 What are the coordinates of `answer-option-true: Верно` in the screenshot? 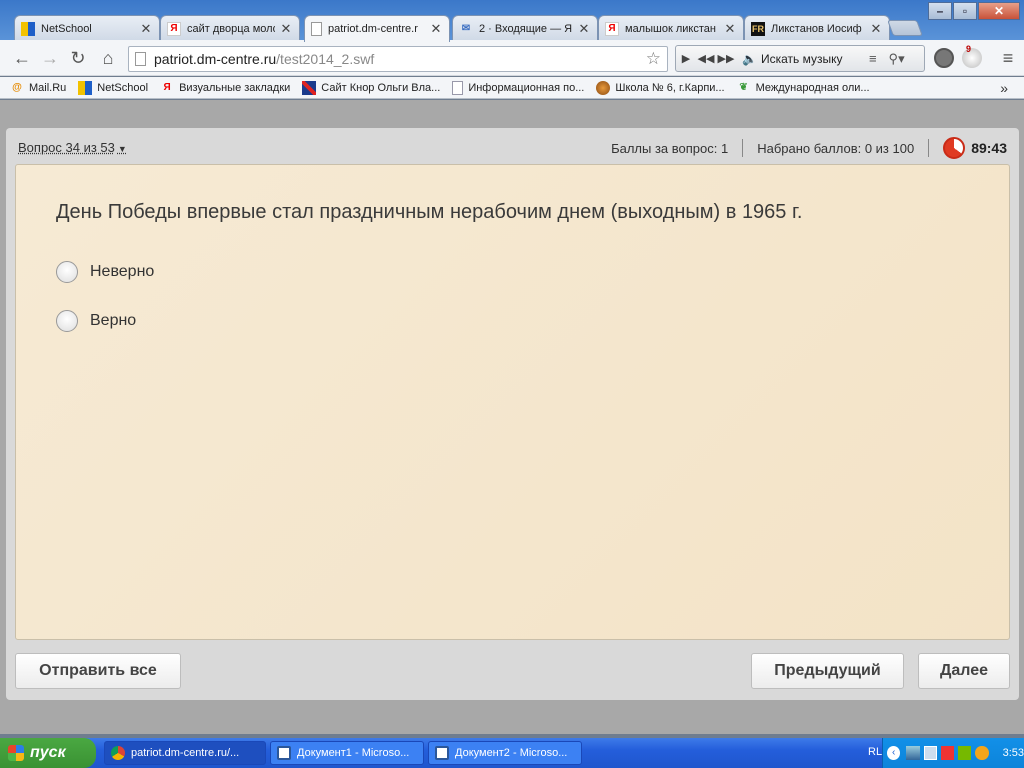 It's located at (96, 321).